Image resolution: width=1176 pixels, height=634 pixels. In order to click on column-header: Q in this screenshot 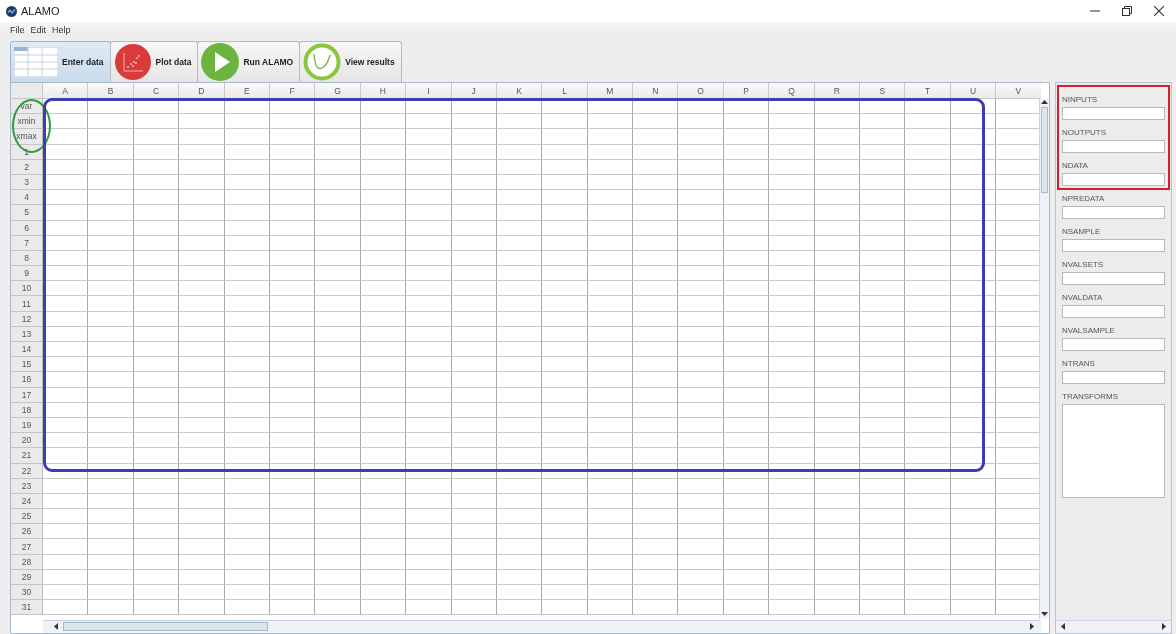, I will do `click(792, 91)`.